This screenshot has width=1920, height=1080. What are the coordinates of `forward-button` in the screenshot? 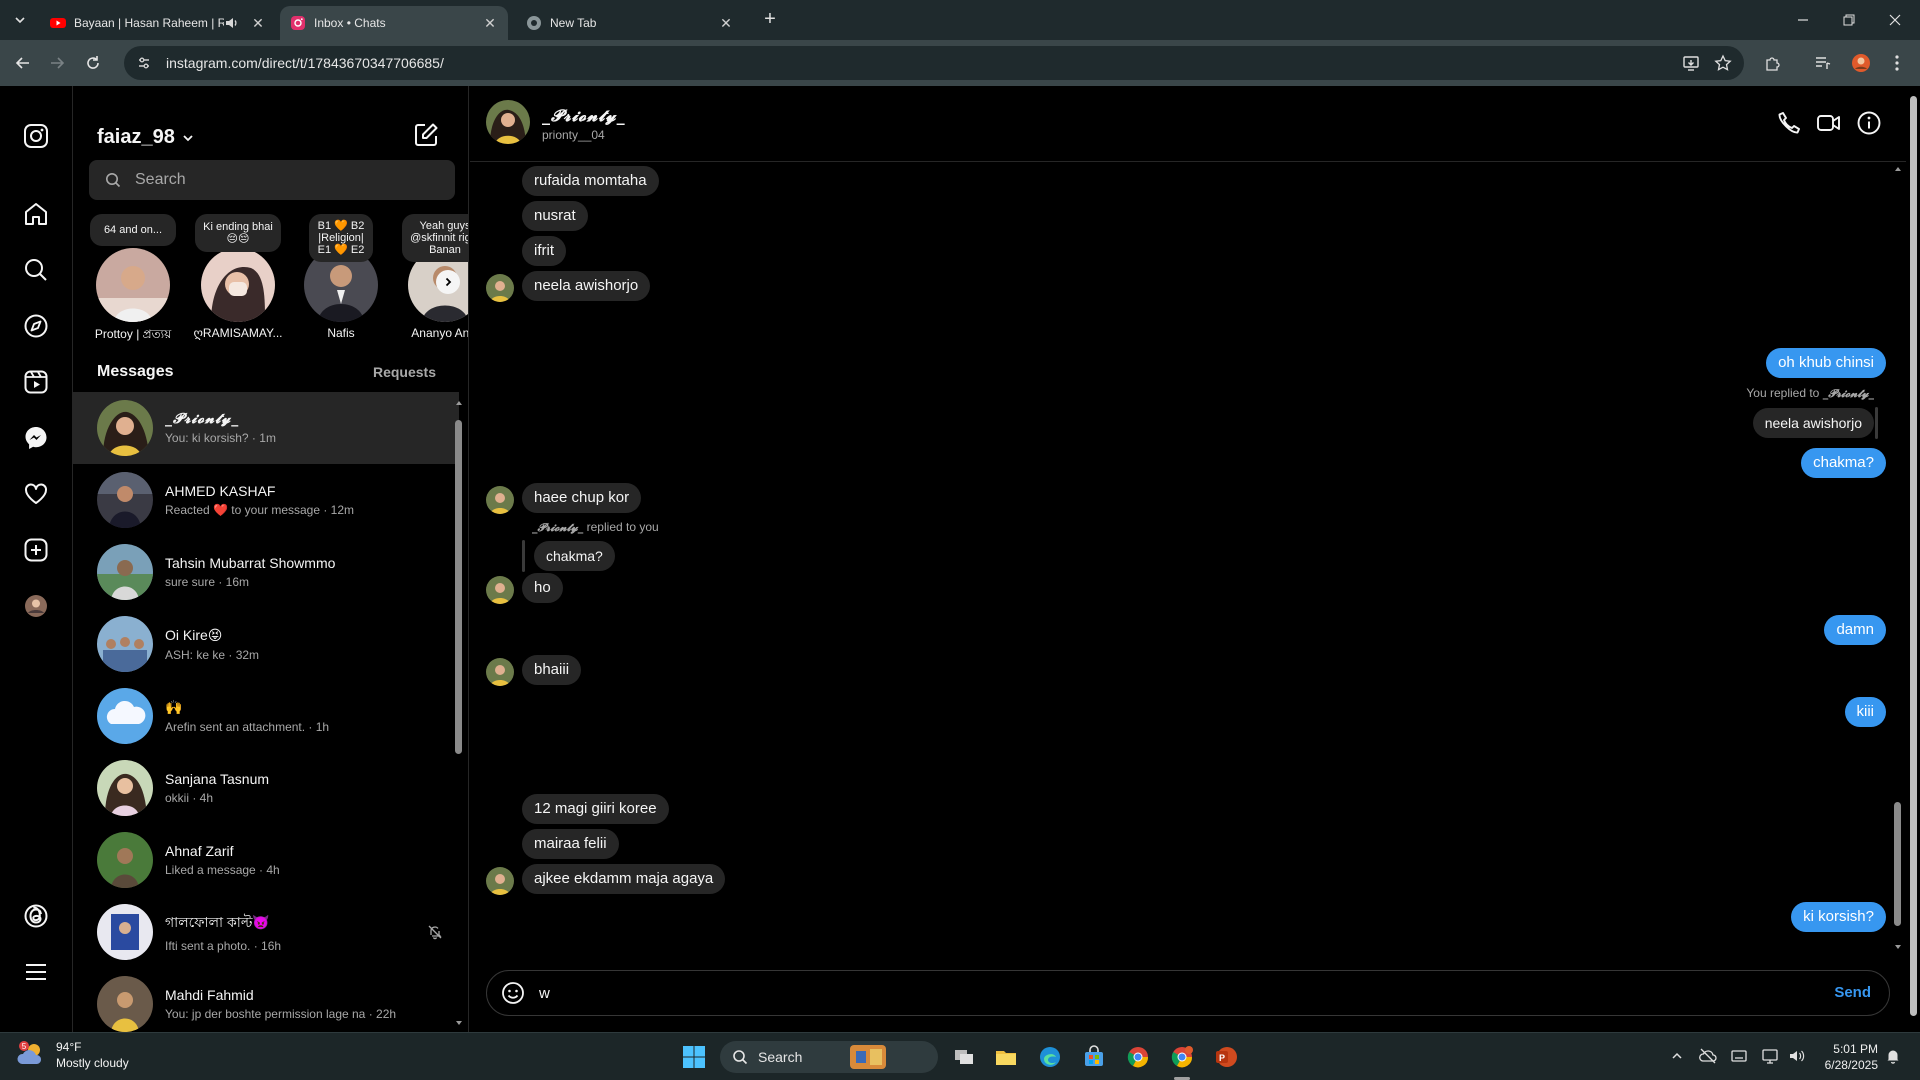 It's located at (57, 63).